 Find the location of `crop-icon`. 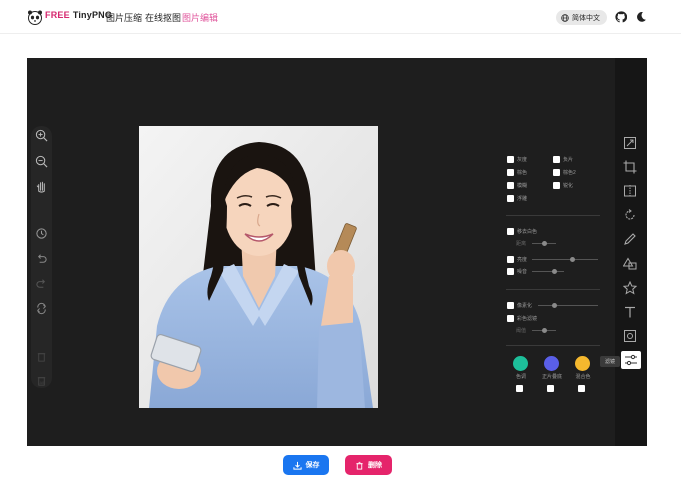

crop-icon is located at coordinates (630, 167).